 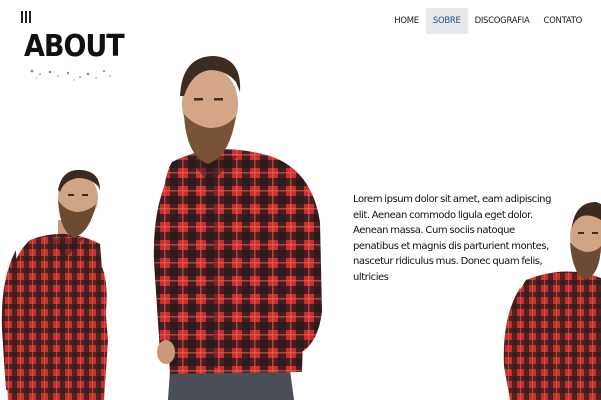 What do you see at coordinates (70, 75) in the screenshot?
I see `grunge-splatter-icon` at bounding box center [70, 75].